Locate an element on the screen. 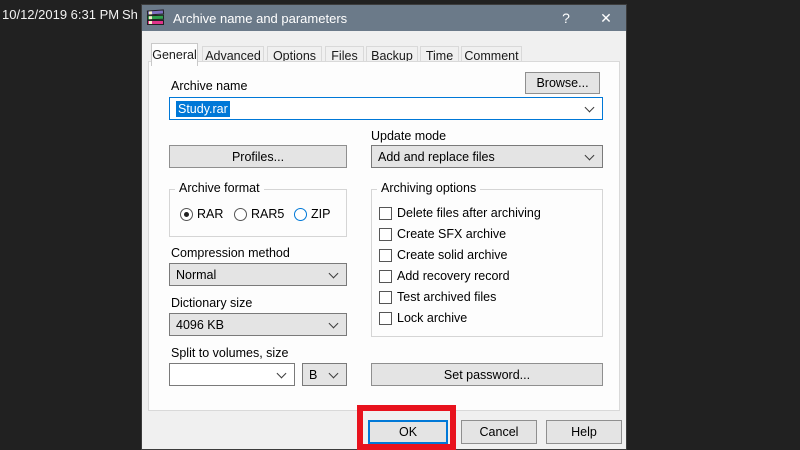 The image size is (800, 450). radio-zip: ZIP is located at coordinates (312, 214).